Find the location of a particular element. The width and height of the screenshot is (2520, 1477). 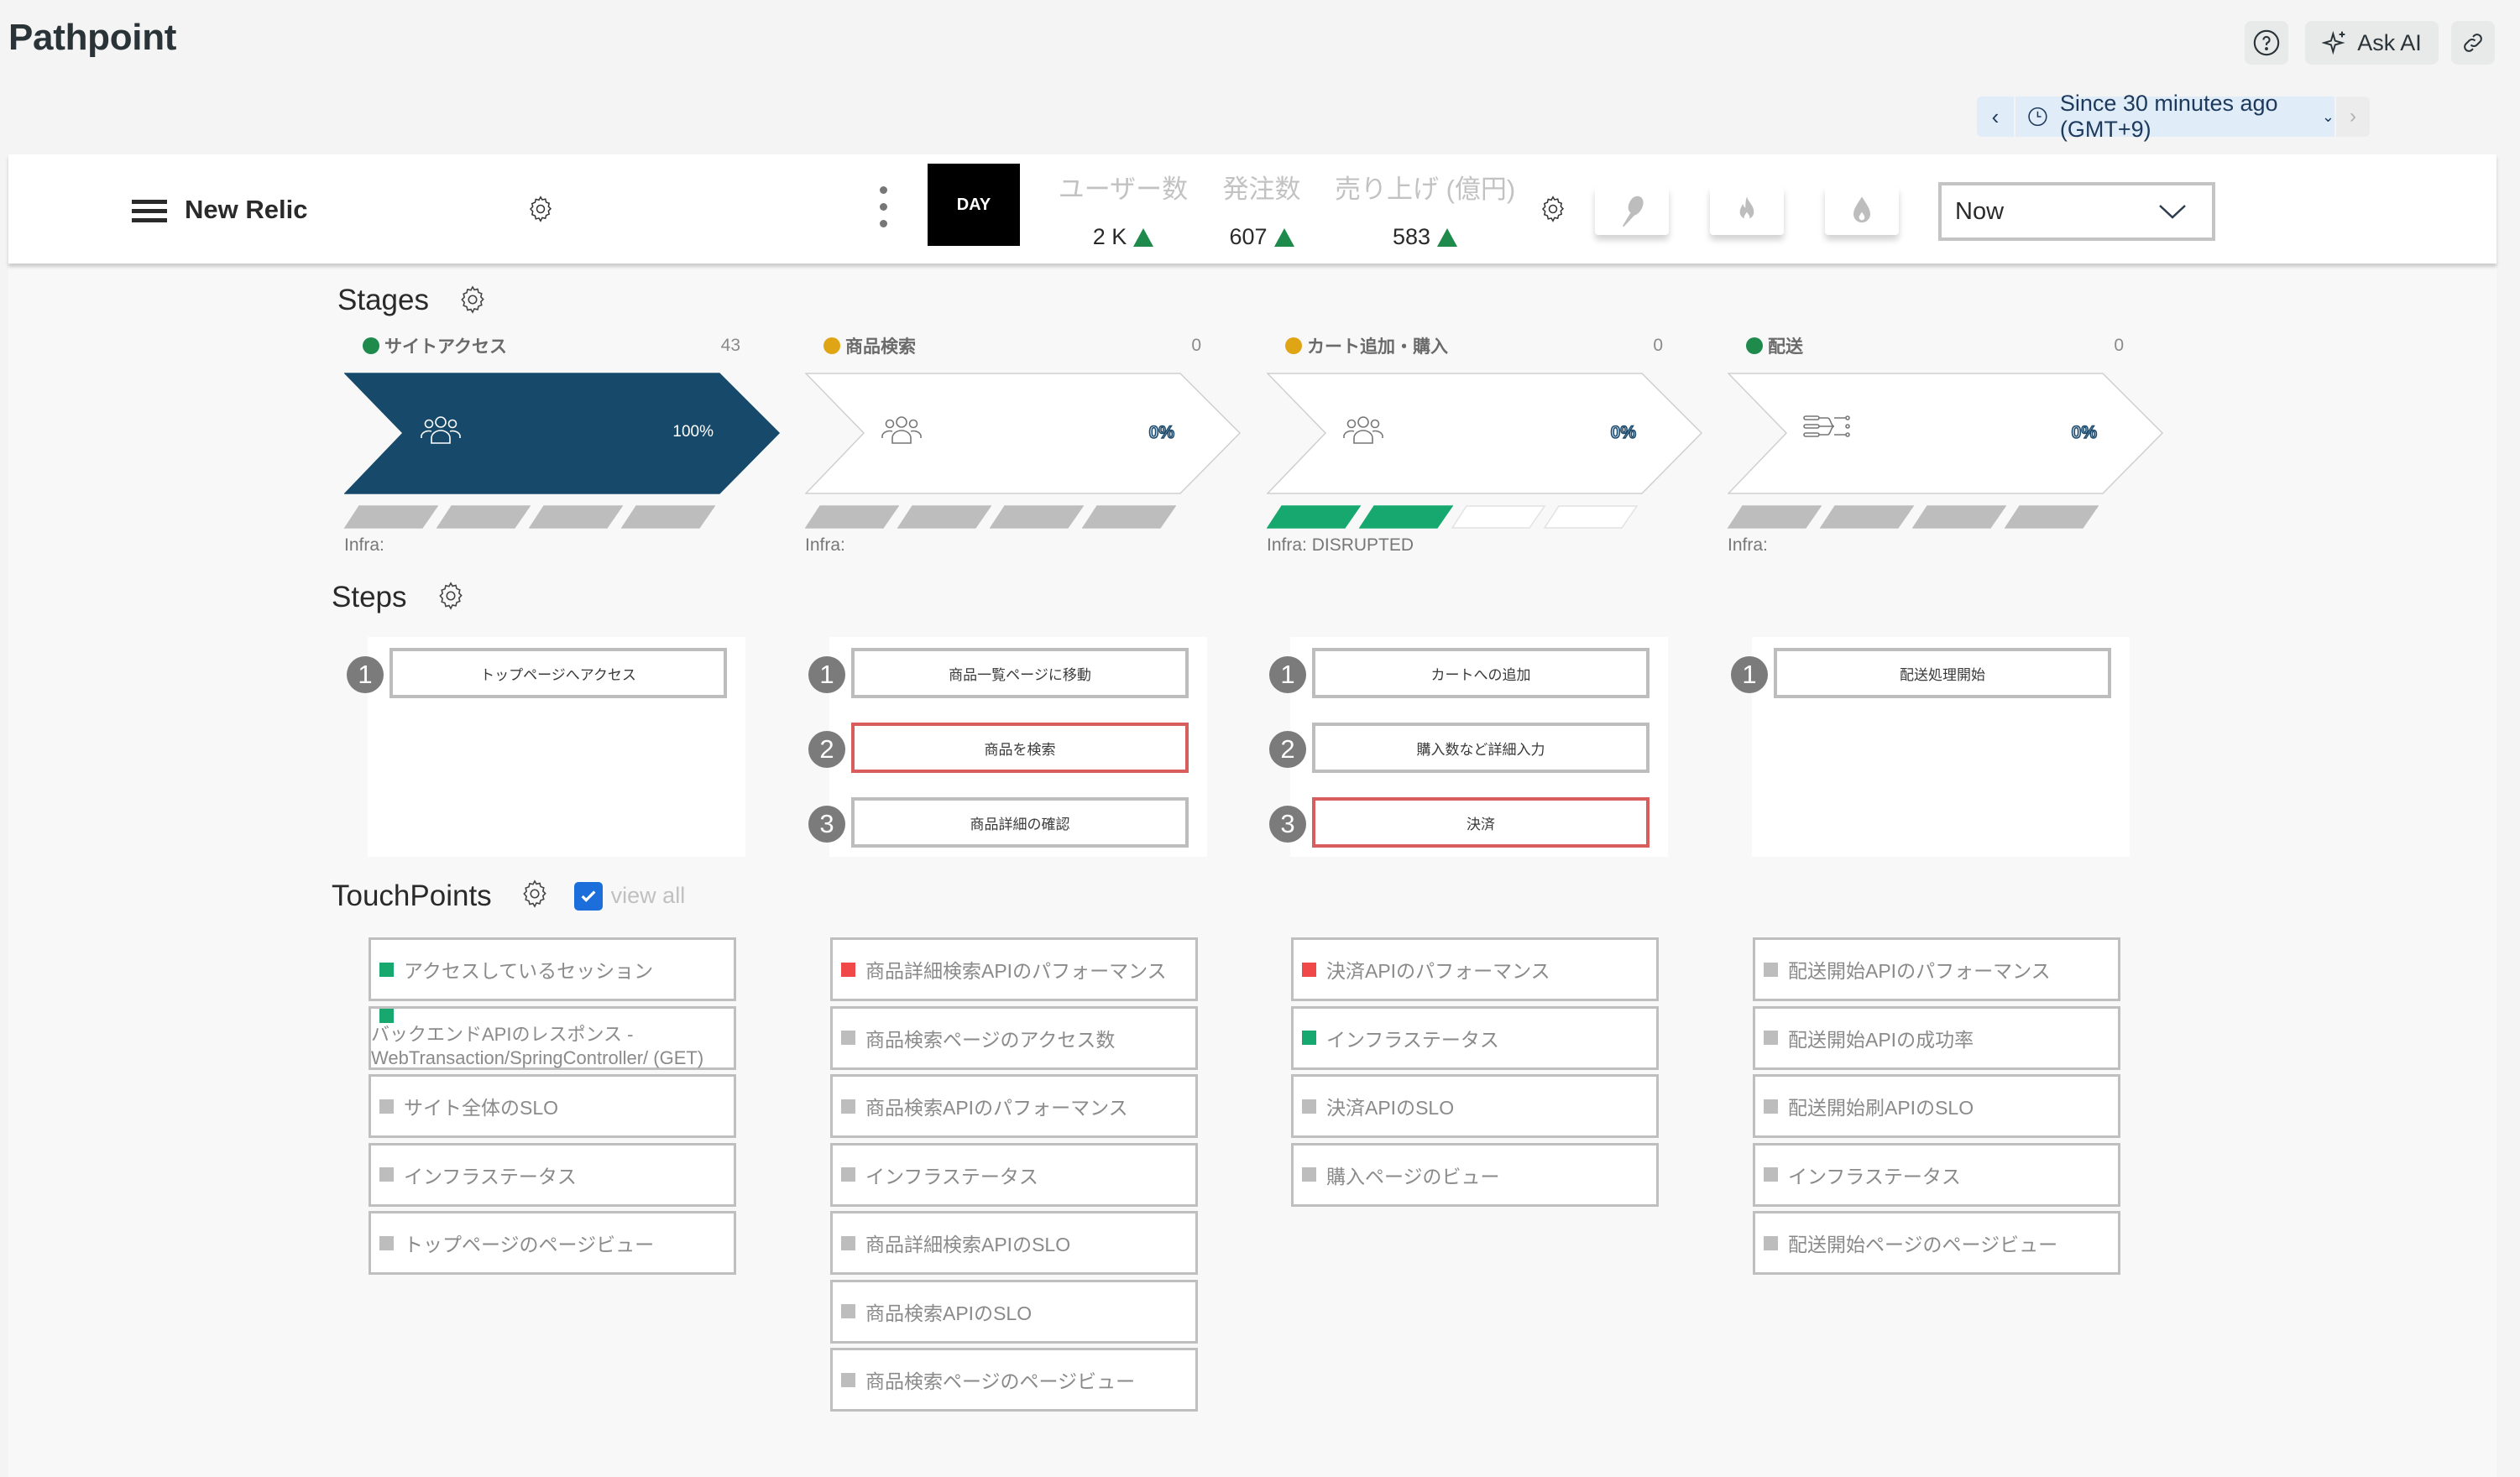

stage-arrow: 100% is located at coordinates (570, 434).